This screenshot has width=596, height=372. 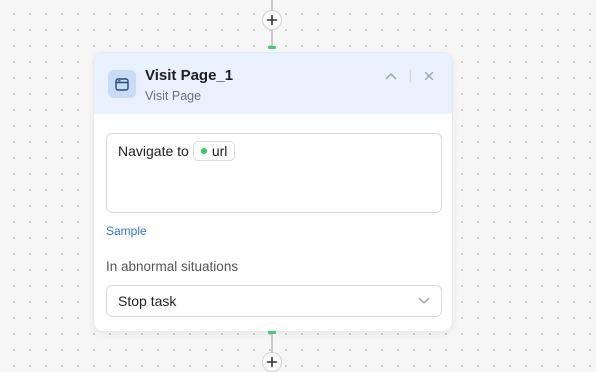 What do you see at coordinates (203, 151) in the screenshot?
I see `variable-dot` at bounding box center [203, 151].